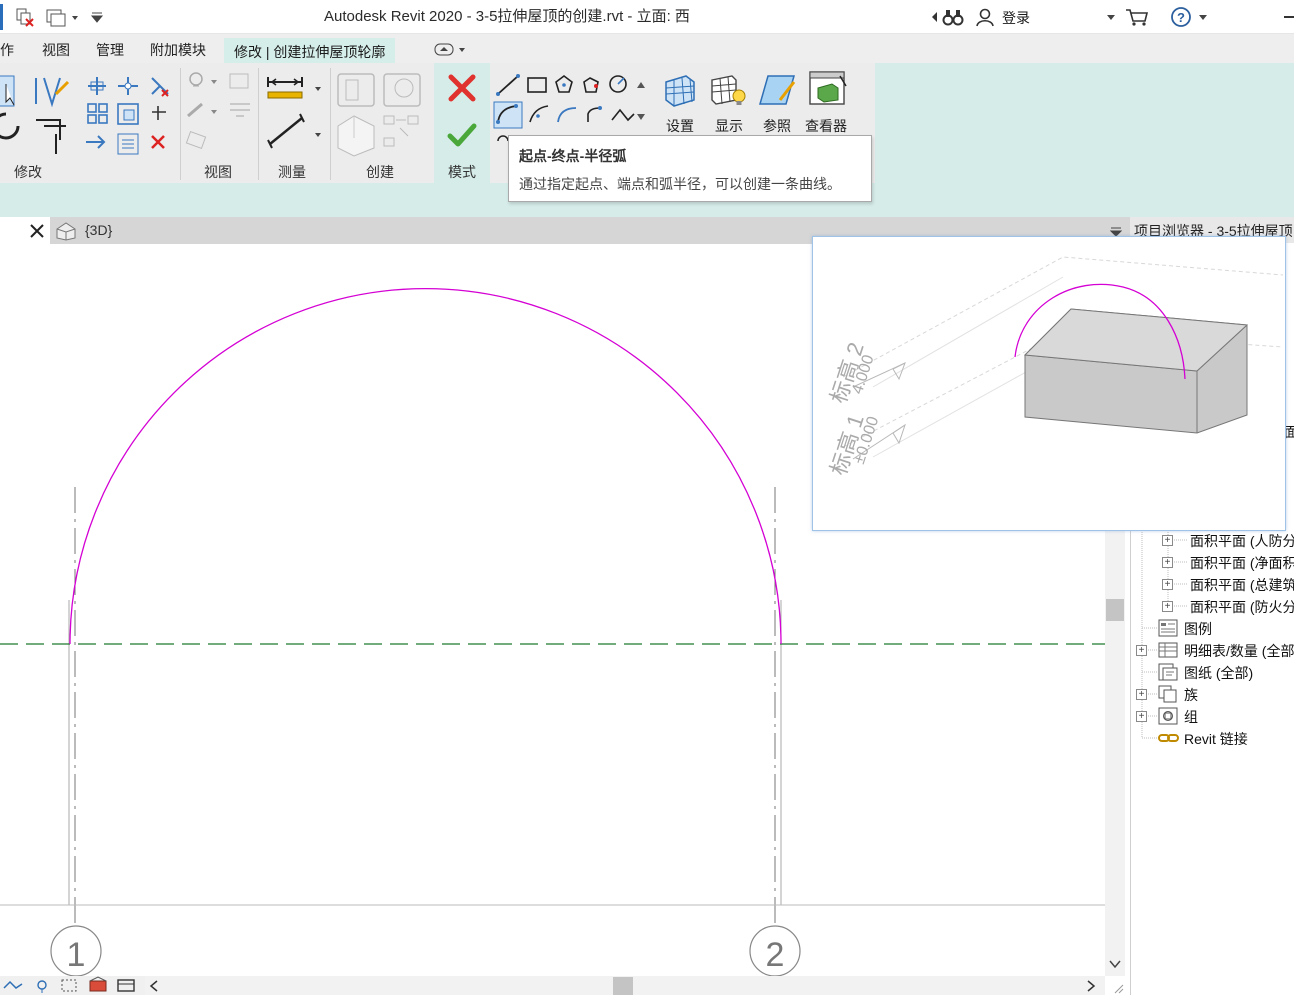 Image resolution: width=1294 pixels, height=998 pixels. Describe the element at coordinates (1168, 672) in the screenshot. I see `sheet-icon` at that location.